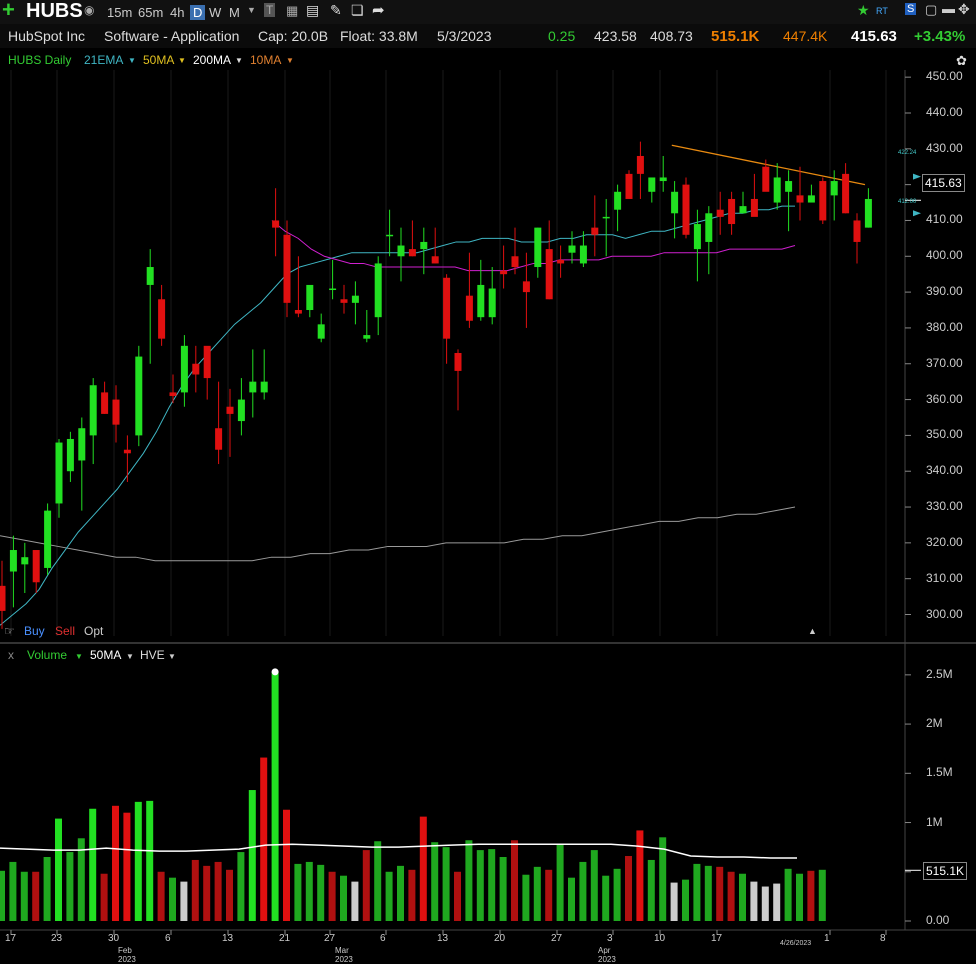  I want to click on date-tick-label: 27, so click(557, 938).